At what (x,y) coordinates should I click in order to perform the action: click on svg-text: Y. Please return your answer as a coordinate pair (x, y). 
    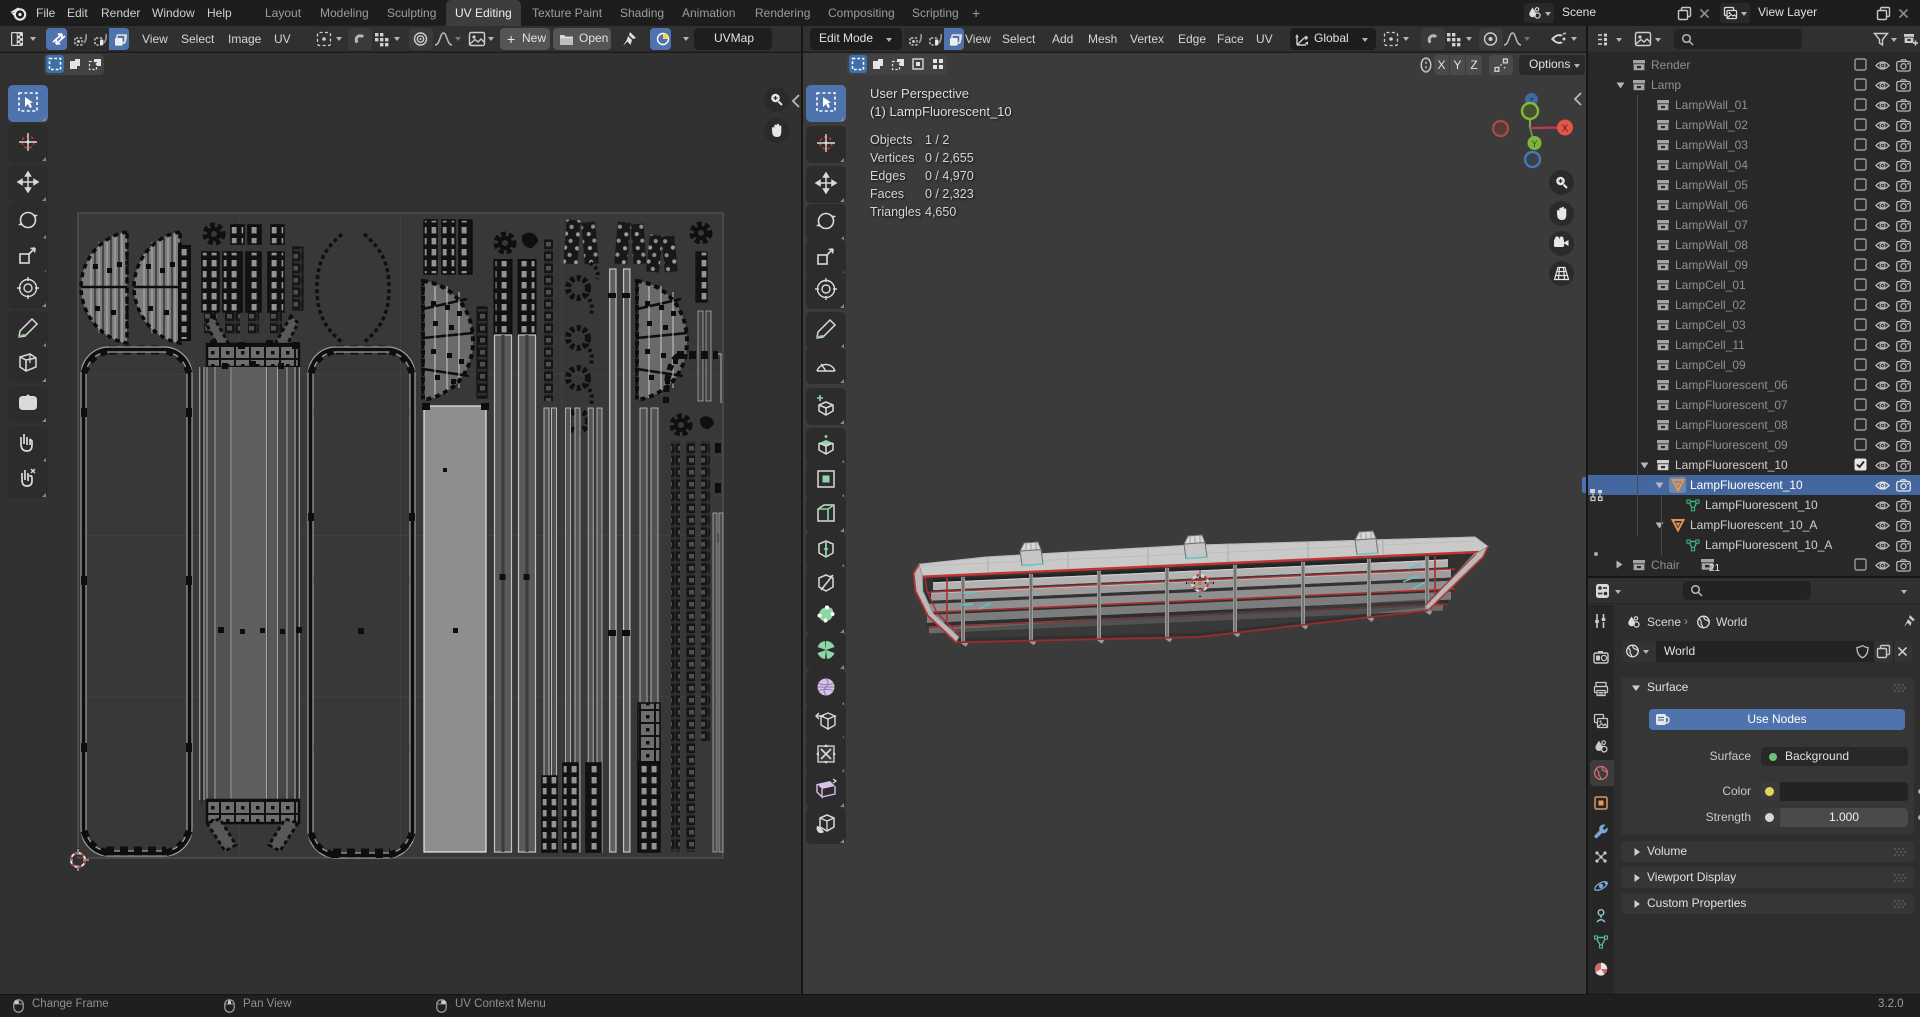
    Looking at the image, I should click on (1534, 144).